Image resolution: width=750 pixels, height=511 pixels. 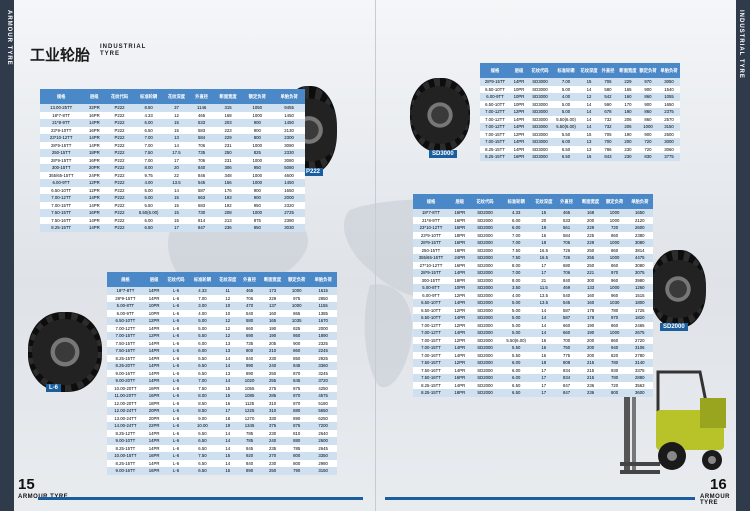 I want to click on table-cell: 300-15TT, so click(x=431, y=280).